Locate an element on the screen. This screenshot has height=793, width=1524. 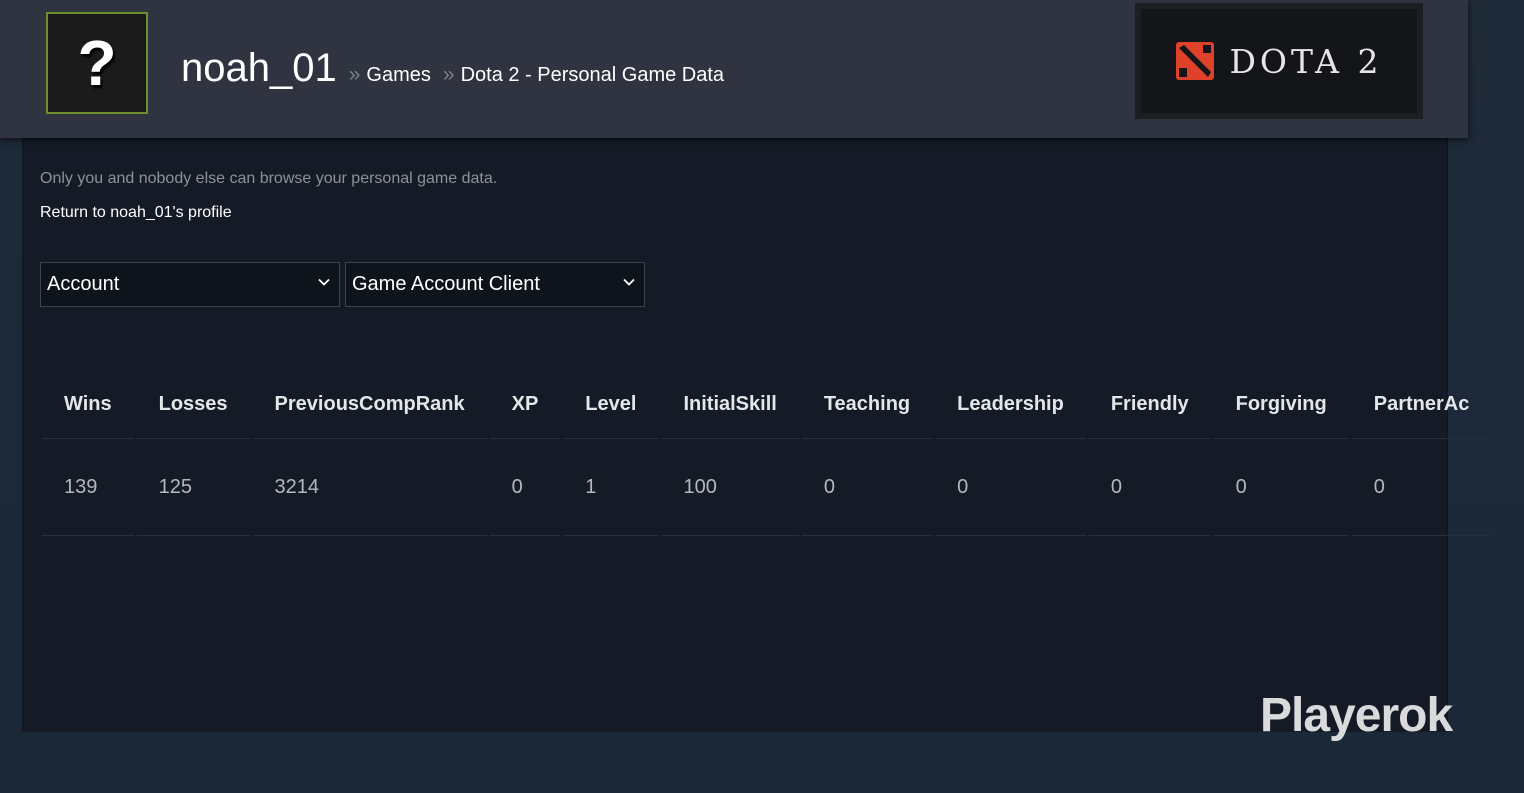
table-row: 139 125 3214 0 1 100 0 0 0 0 0 is located at coordinates (767, 487).